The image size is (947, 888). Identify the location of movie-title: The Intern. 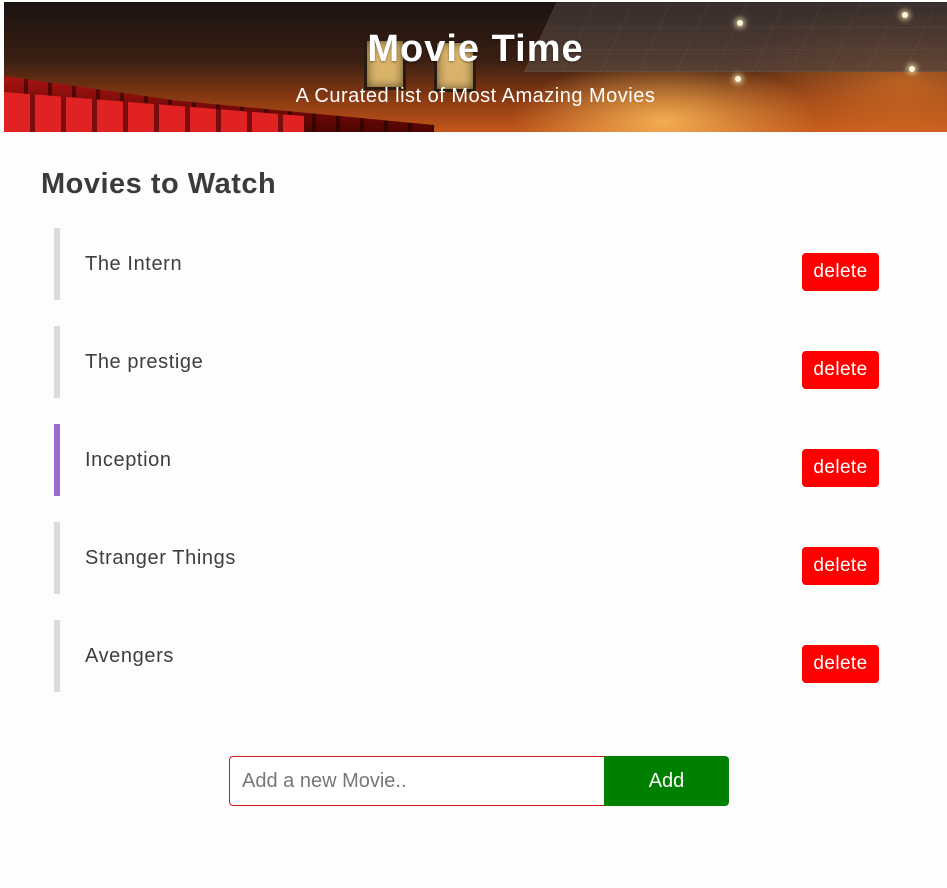
(134, 264).